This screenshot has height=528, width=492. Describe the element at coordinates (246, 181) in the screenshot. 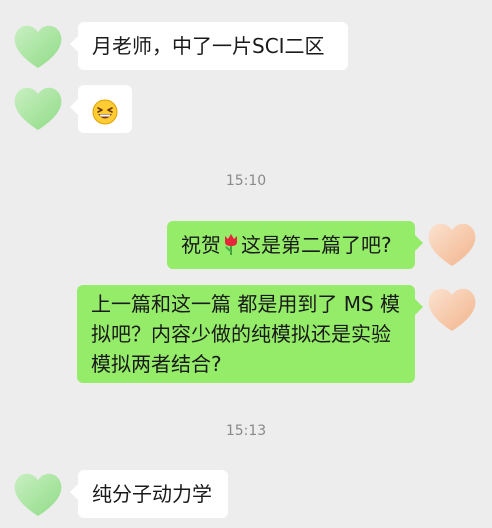

I see `timestamp: 15:10` at that location.